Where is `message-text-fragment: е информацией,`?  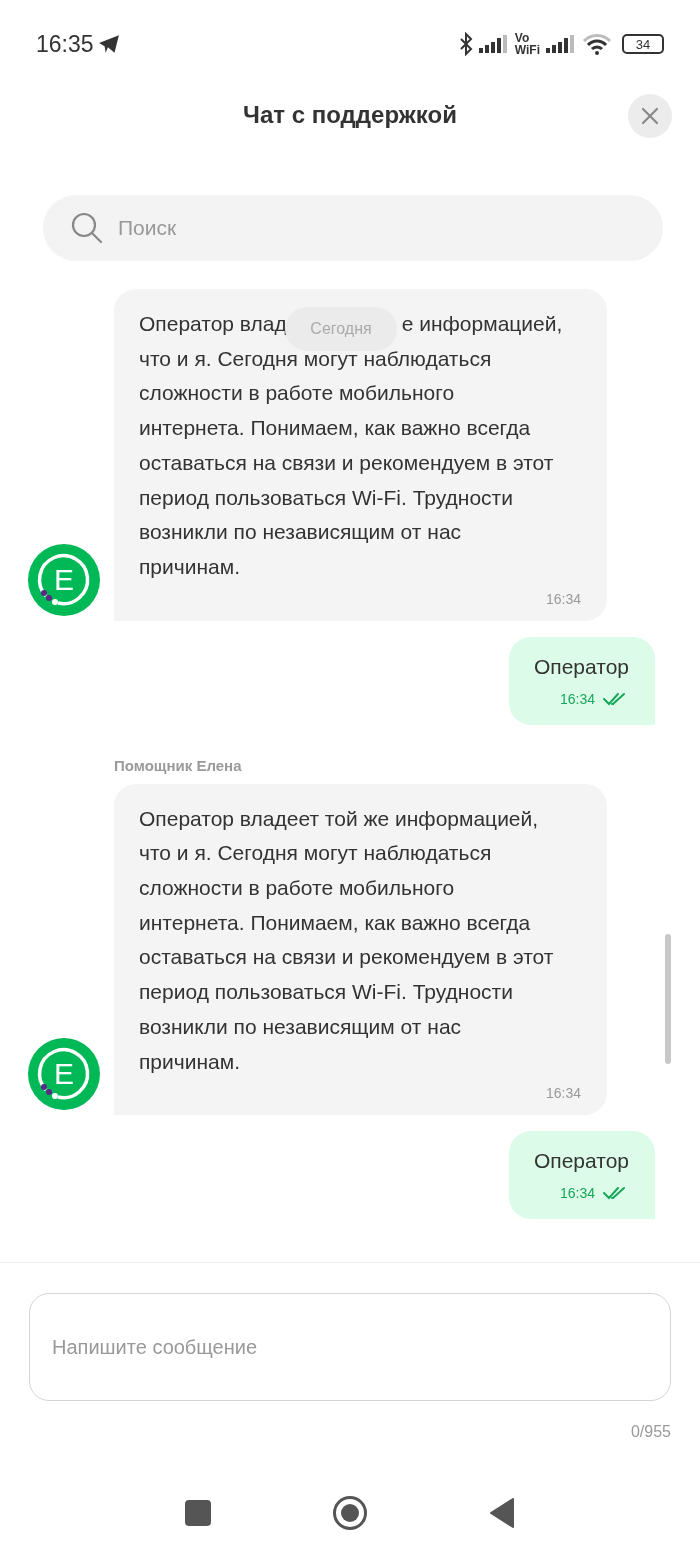
message-text-fragment: е информацией, is located at coordinates (482, 324).